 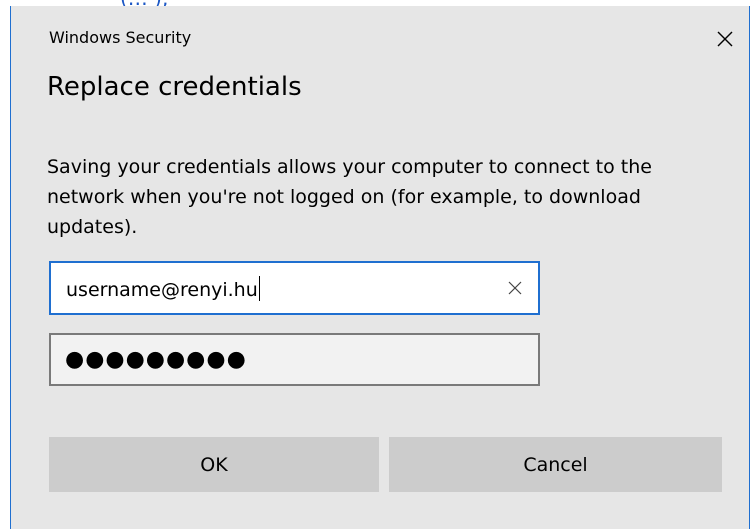 I want to click on password-masked-value: ●●●●●●●●●, so click(x=156, y=359).